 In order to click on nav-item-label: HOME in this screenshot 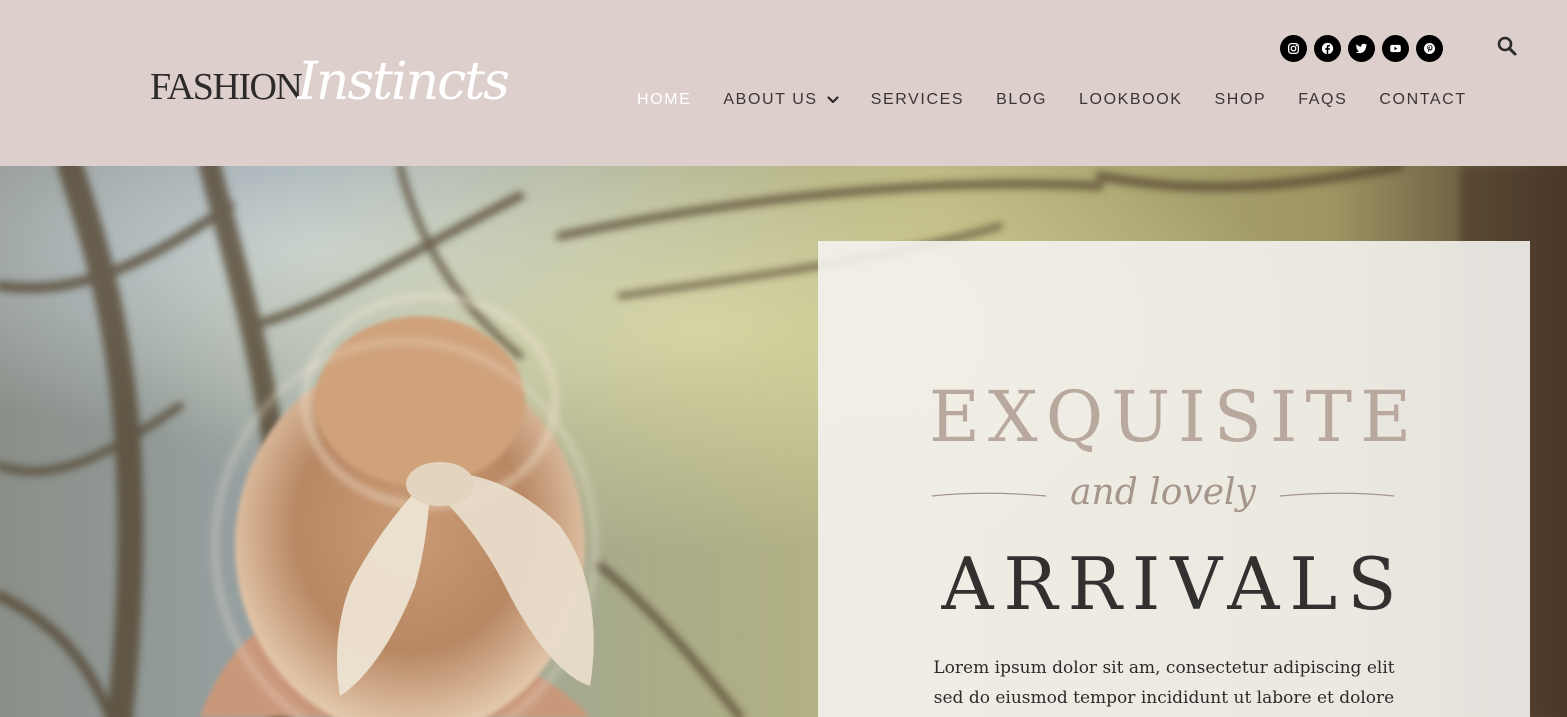, I will do `click(664, 99)`.